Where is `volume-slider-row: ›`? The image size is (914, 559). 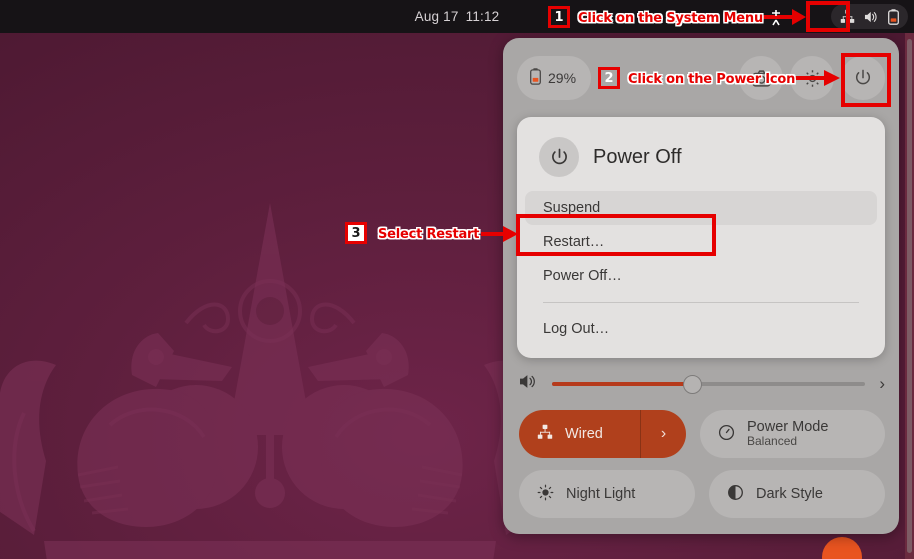 volume-slider-row: › is located at coordinates (702, 384).